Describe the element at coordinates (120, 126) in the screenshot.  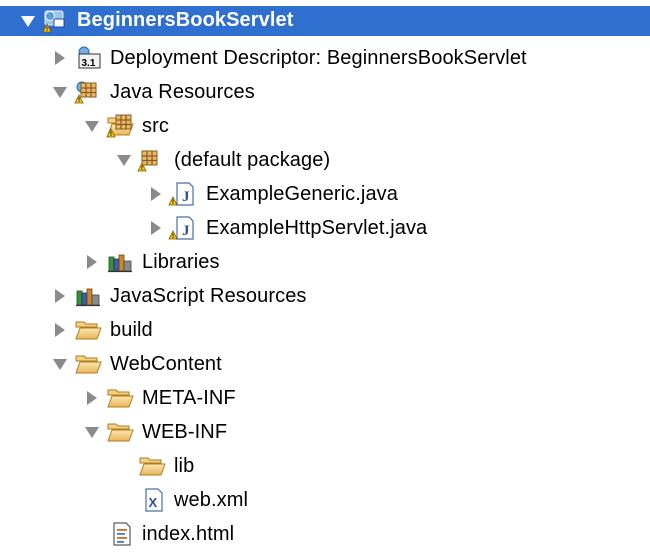
I see `source-folder-icon` at that location.